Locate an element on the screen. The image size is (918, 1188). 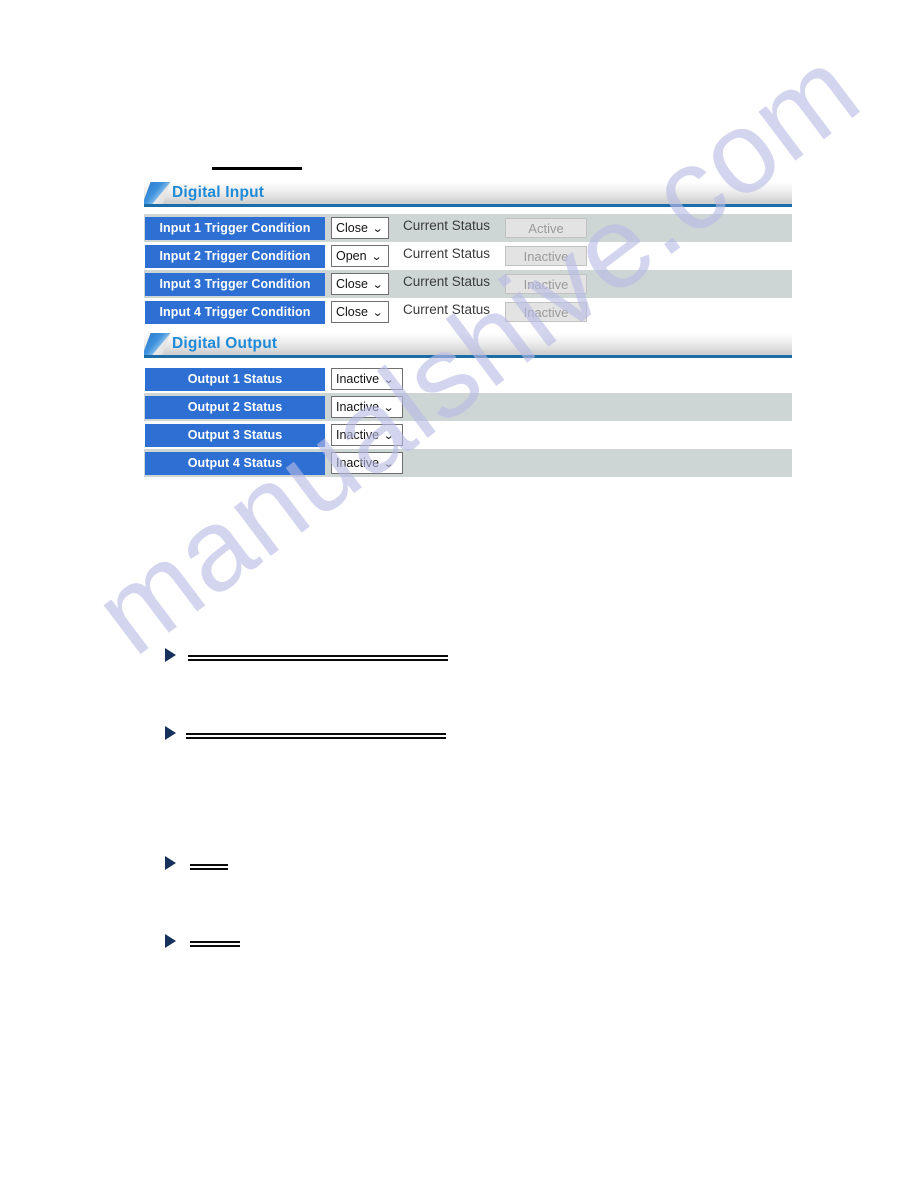
table-row: Output 4 Status Inactive ⌄ is located at coordinates (468, 463).